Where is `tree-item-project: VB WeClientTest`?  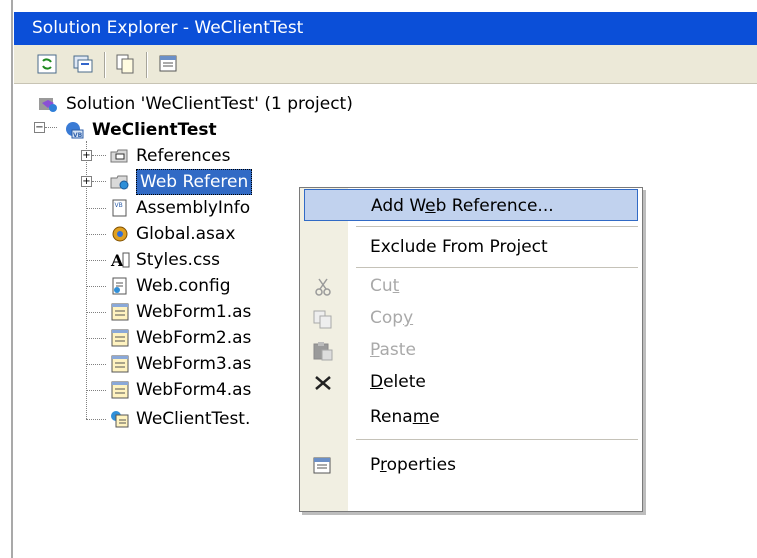
tree-item-project: VB WeClientTest is located at coordinates (214, 130).